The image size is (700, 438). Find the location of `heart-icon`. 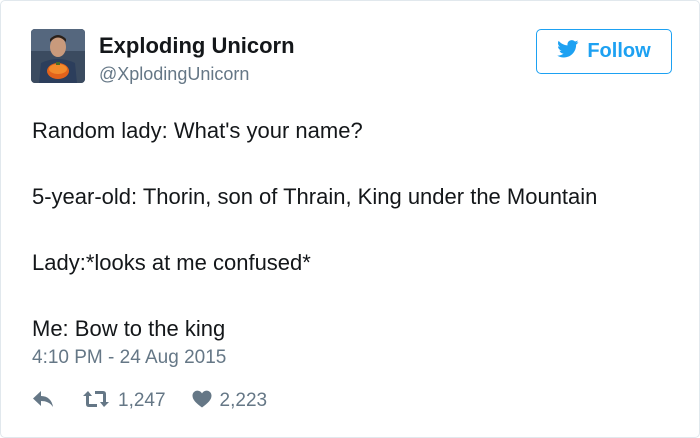

heart-icon is located at coordinates (202, 401).